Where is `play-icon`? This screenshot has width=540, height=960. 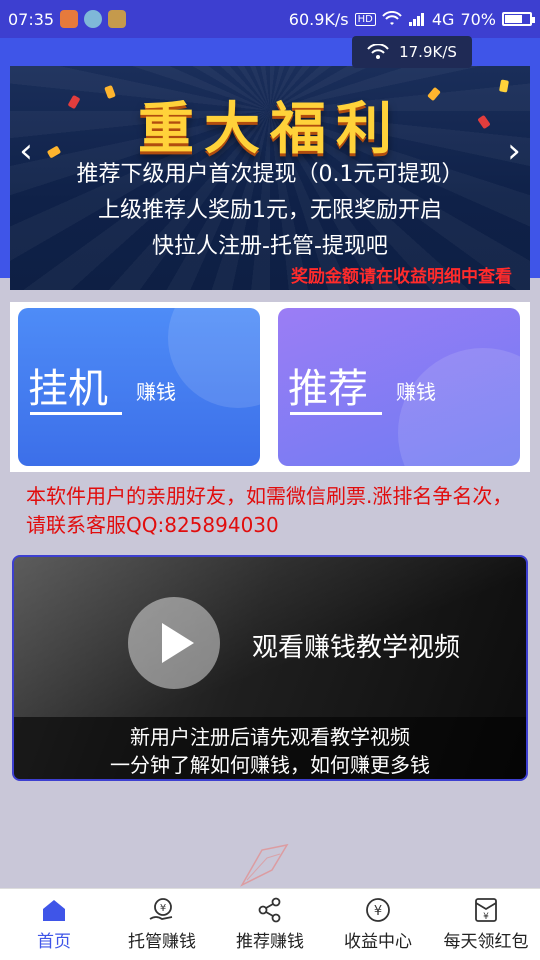
play-icon is located at coordinates (174, 643).